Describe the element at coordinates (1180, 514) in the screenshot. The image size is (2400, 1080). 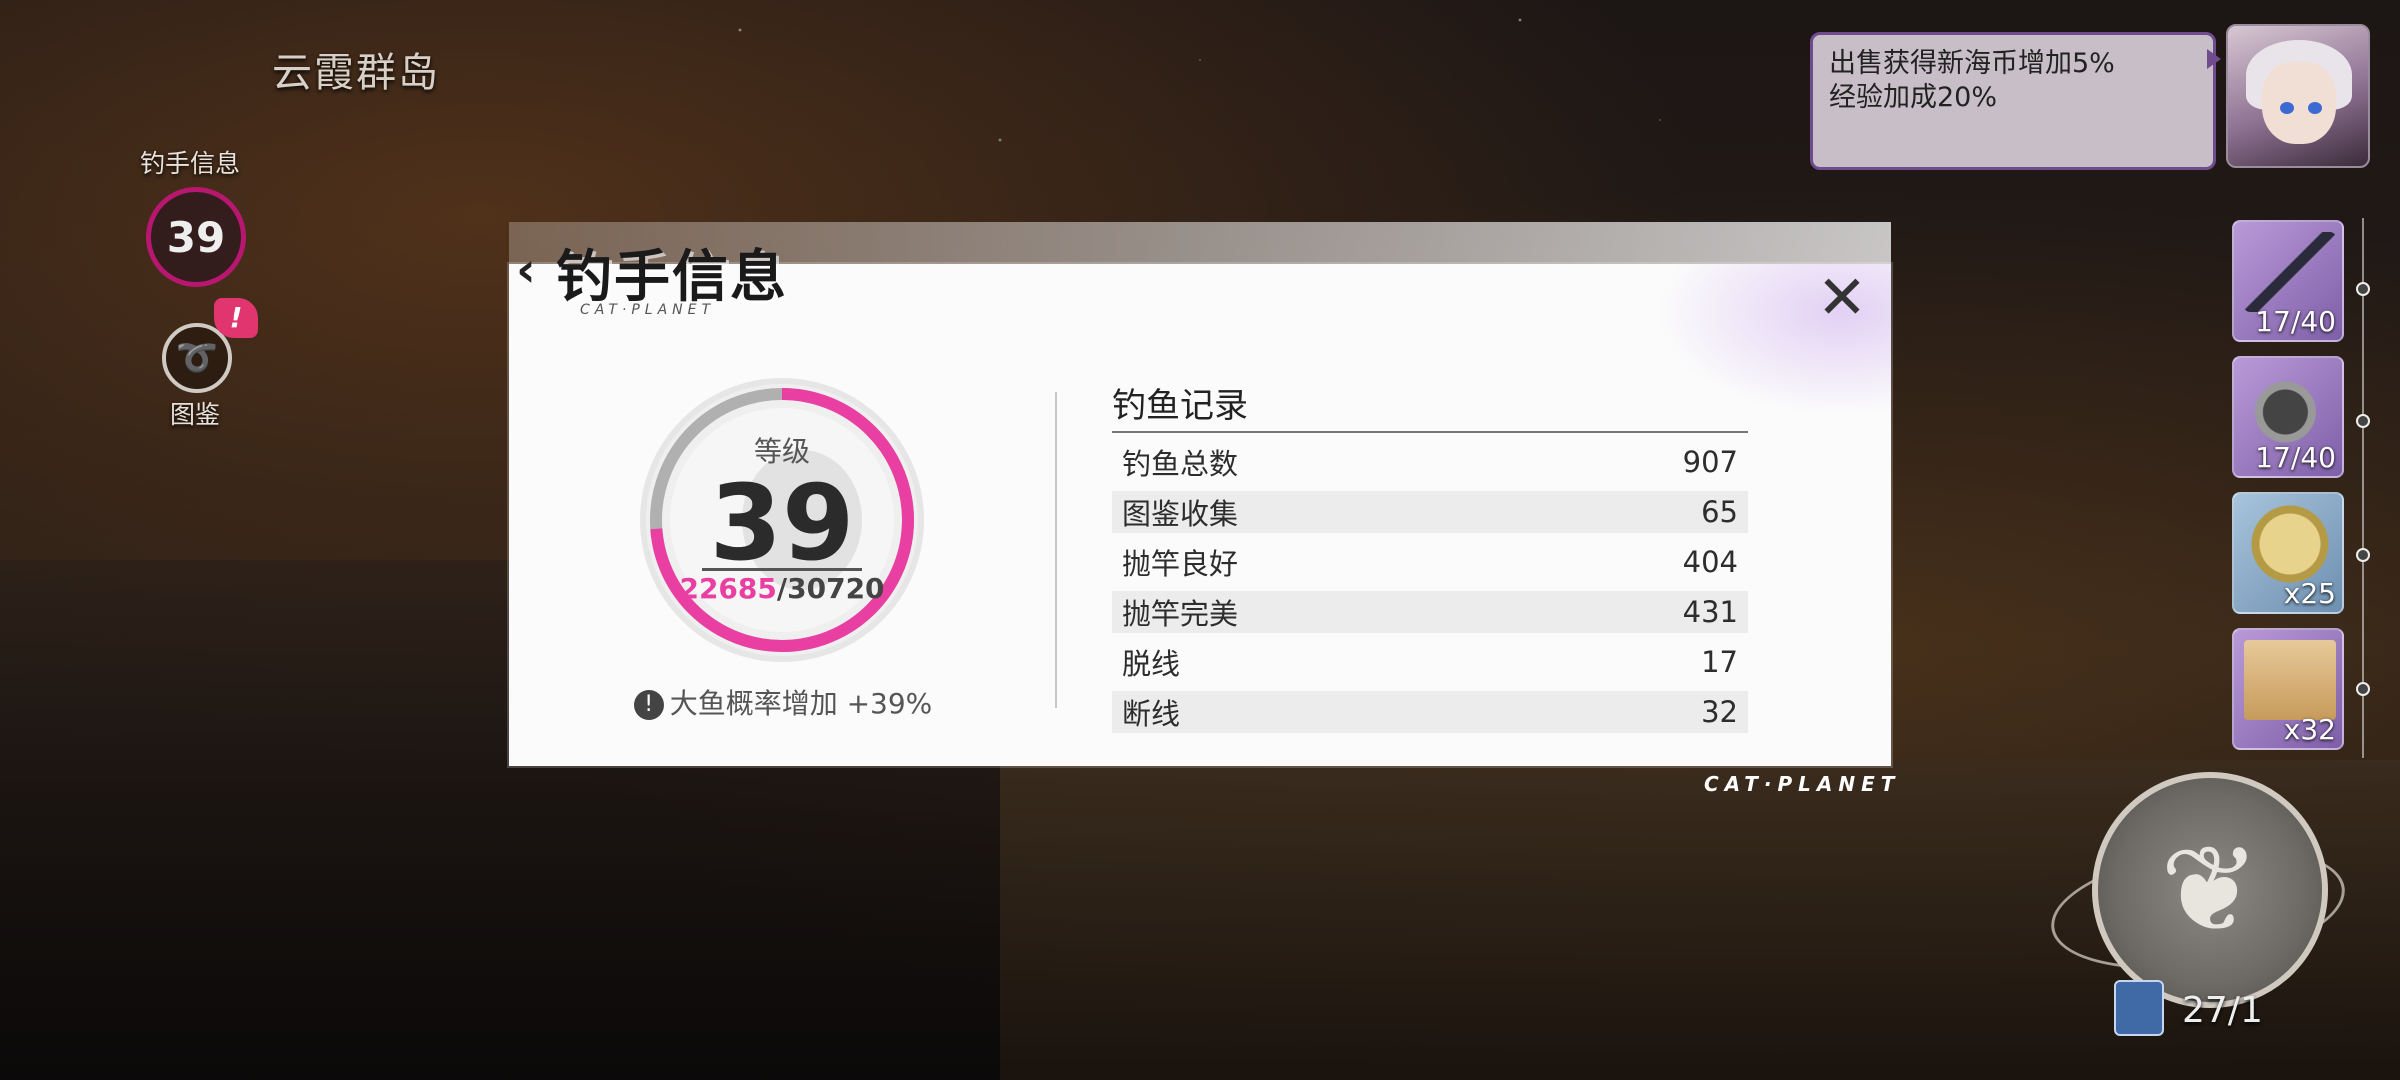
I see `record-label: 图鉴收集` at that location.